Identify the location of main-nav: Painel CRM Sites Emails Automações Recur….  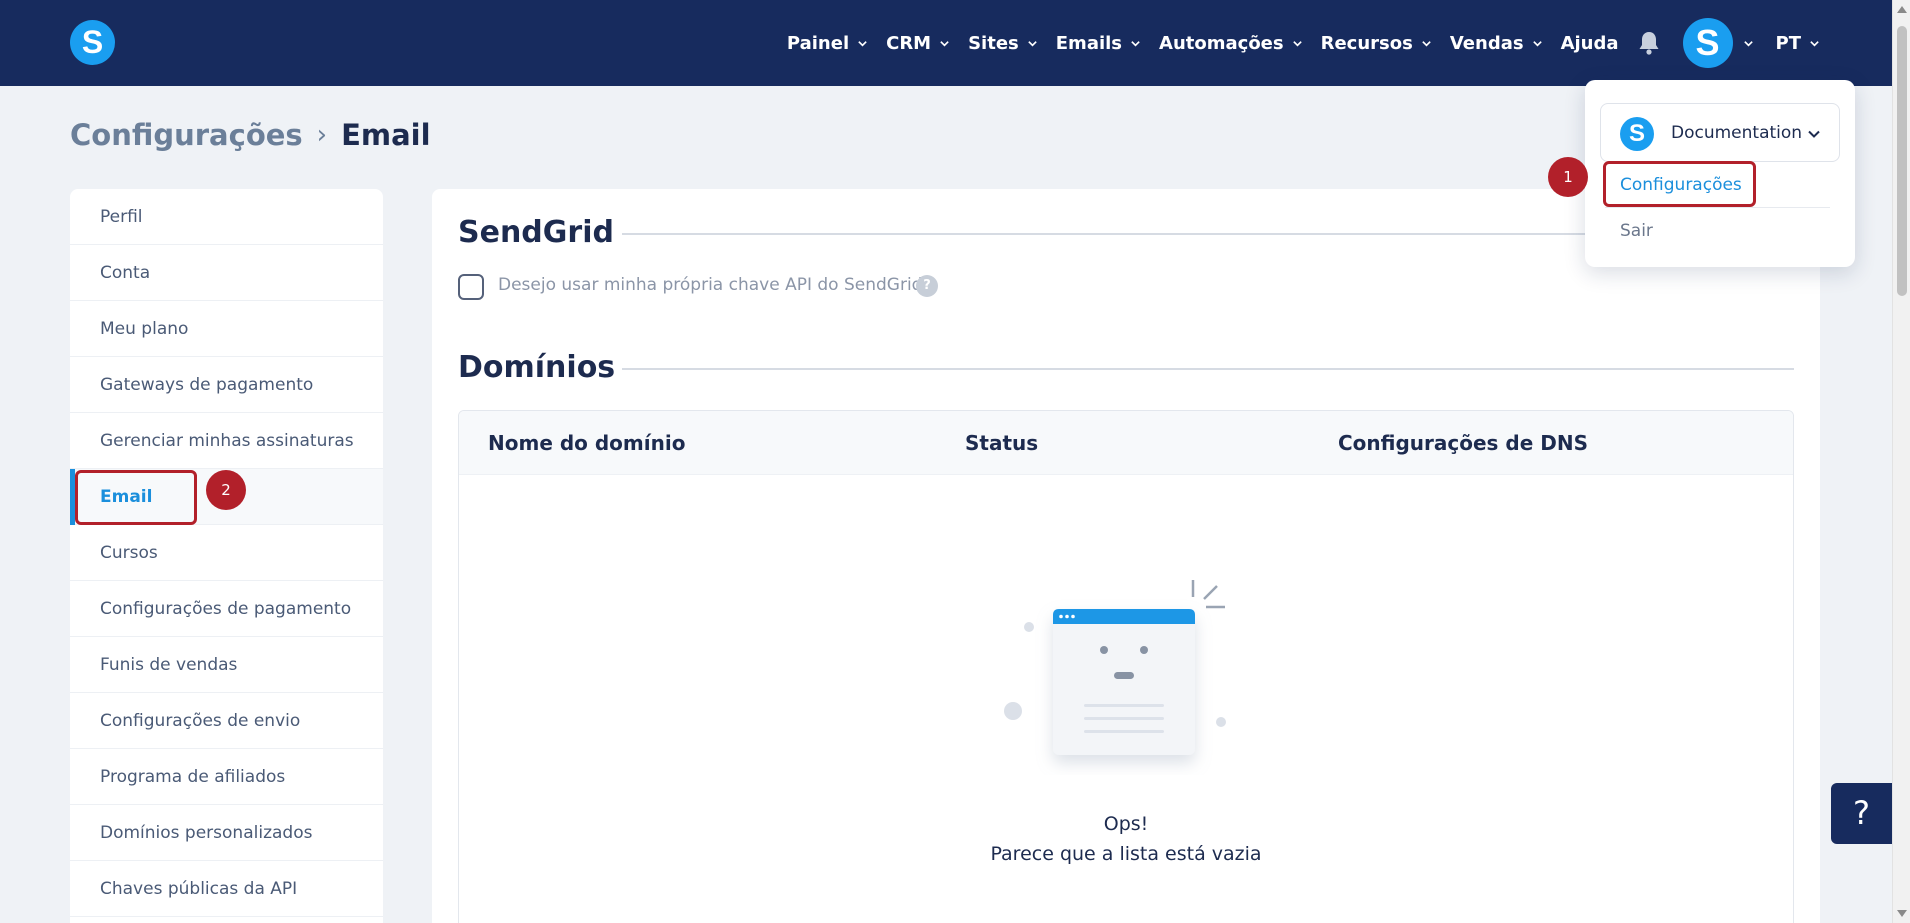
(1294, 43).